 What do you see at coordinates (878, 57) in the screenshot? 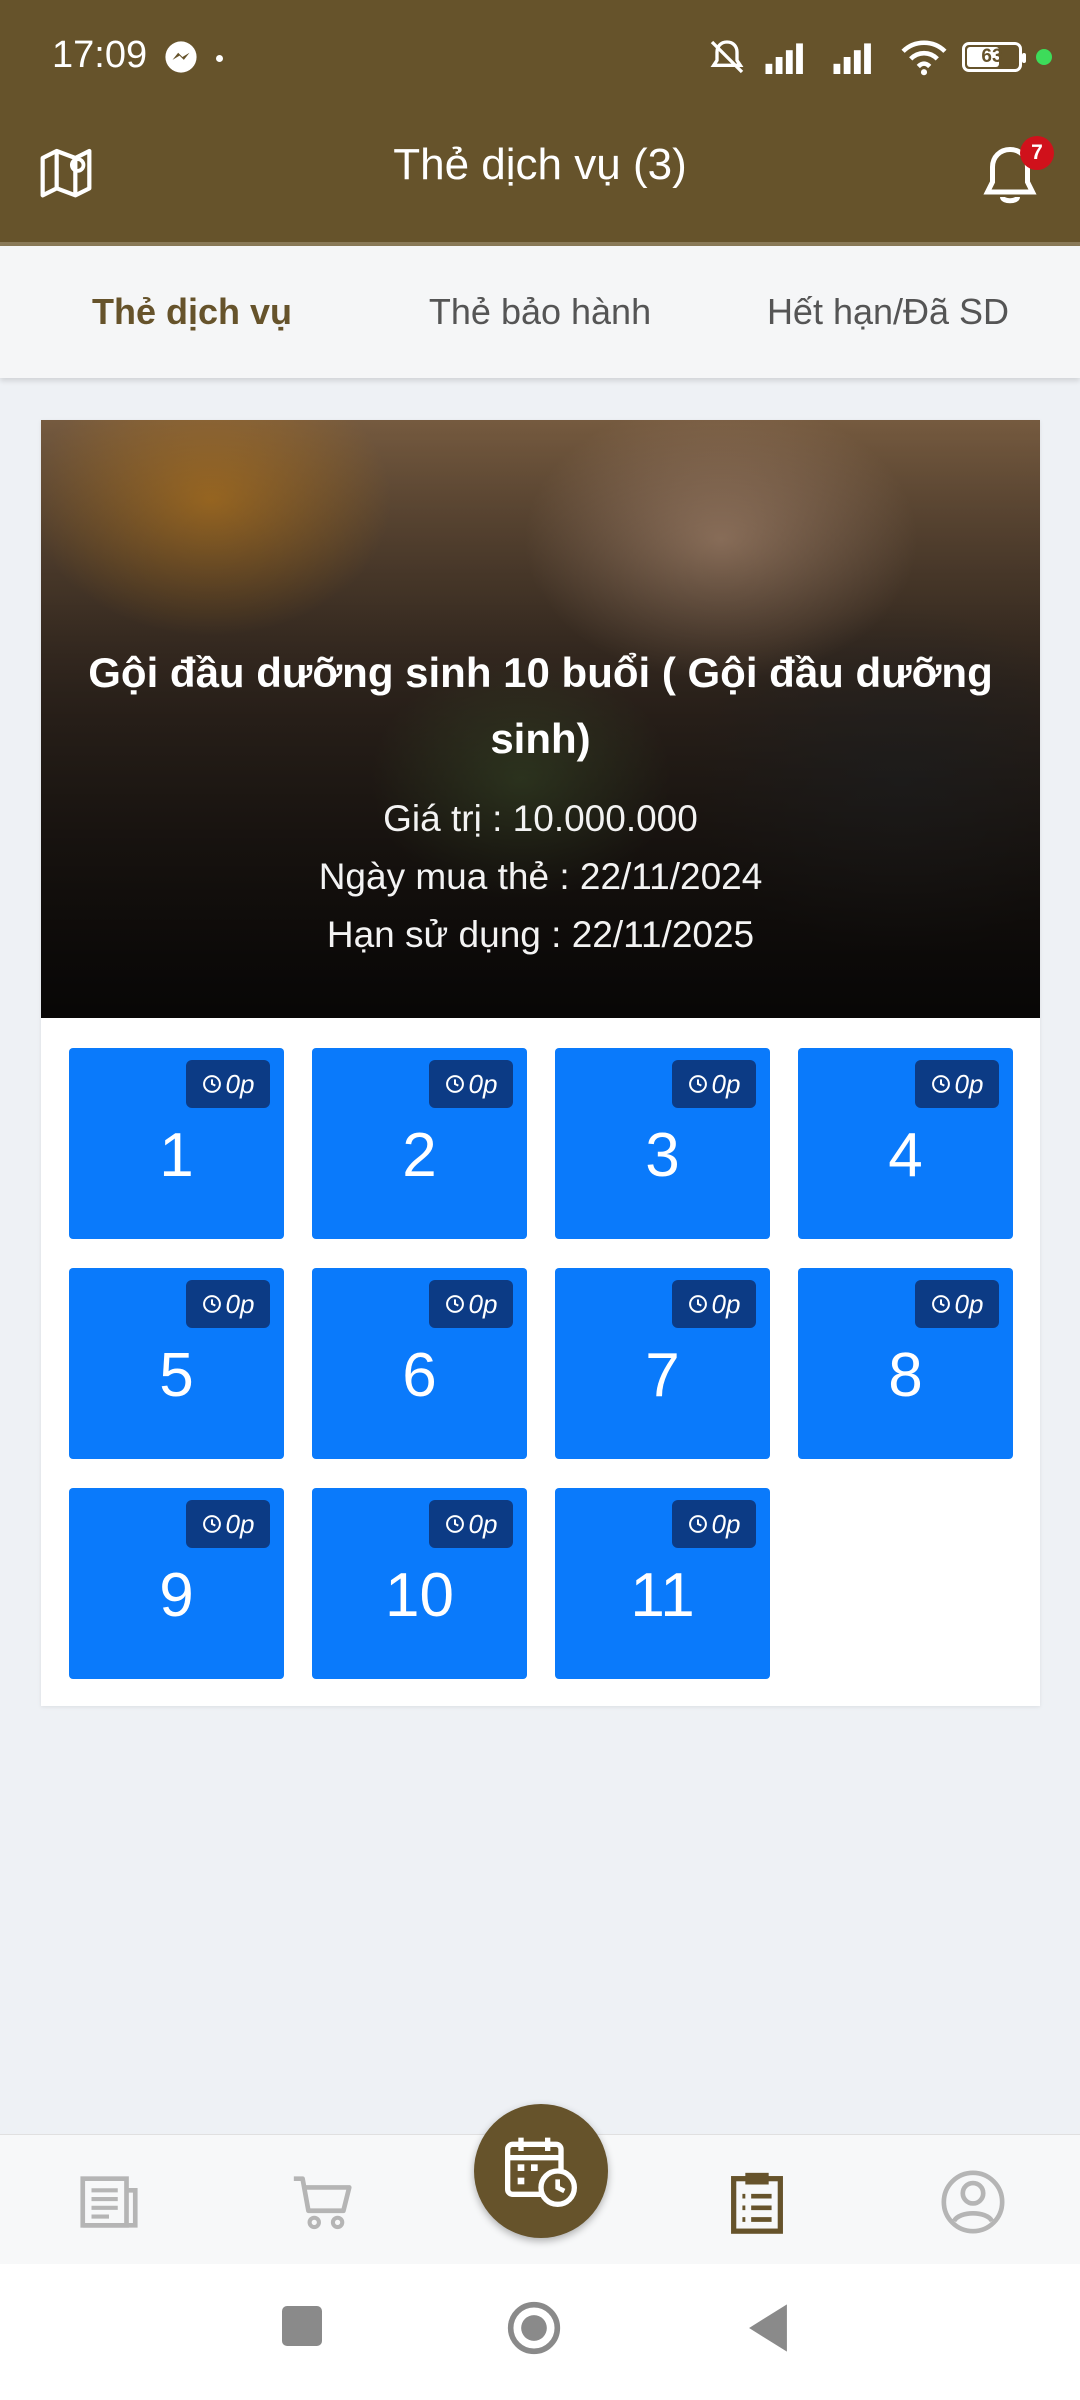
I see `status-icons: 63` at bounding box center [878, 57].